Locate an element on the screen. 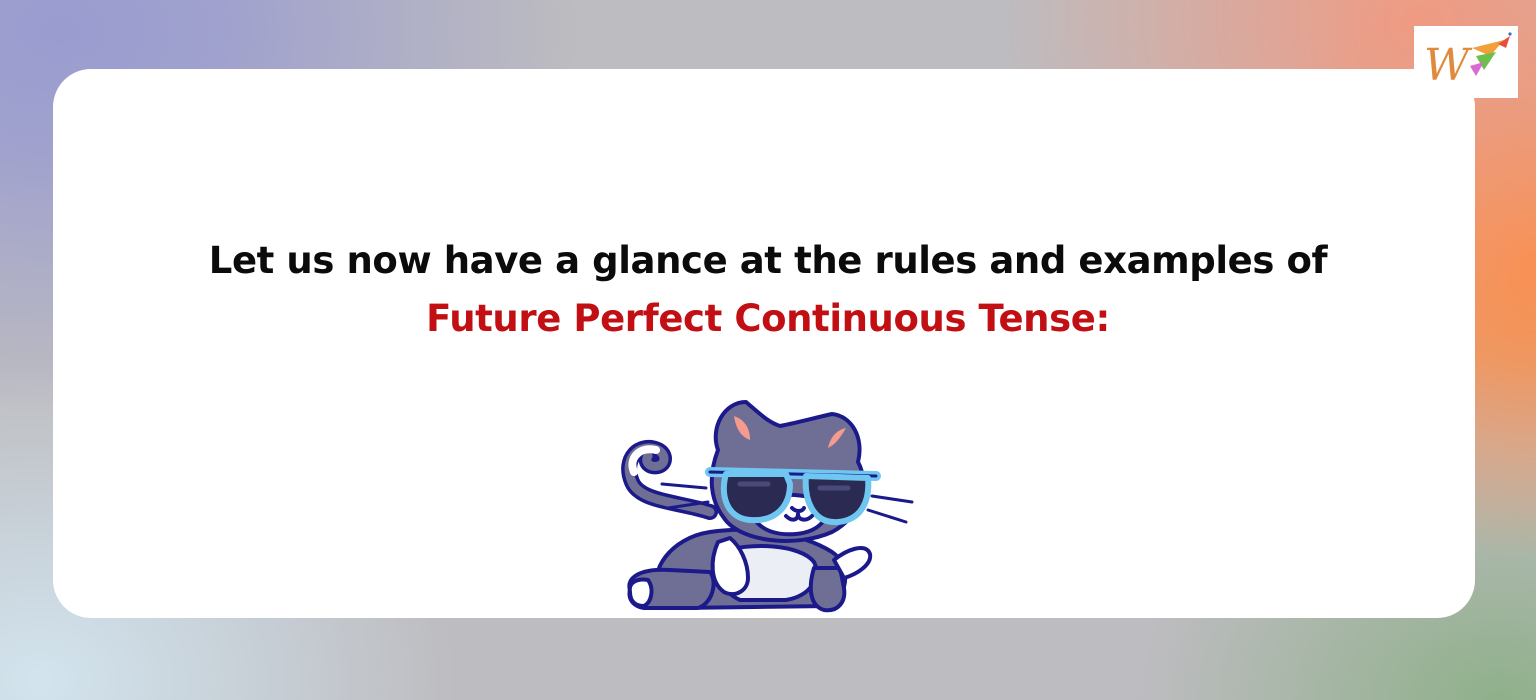  brand-logo: W is located at coordinates (1466, 62).